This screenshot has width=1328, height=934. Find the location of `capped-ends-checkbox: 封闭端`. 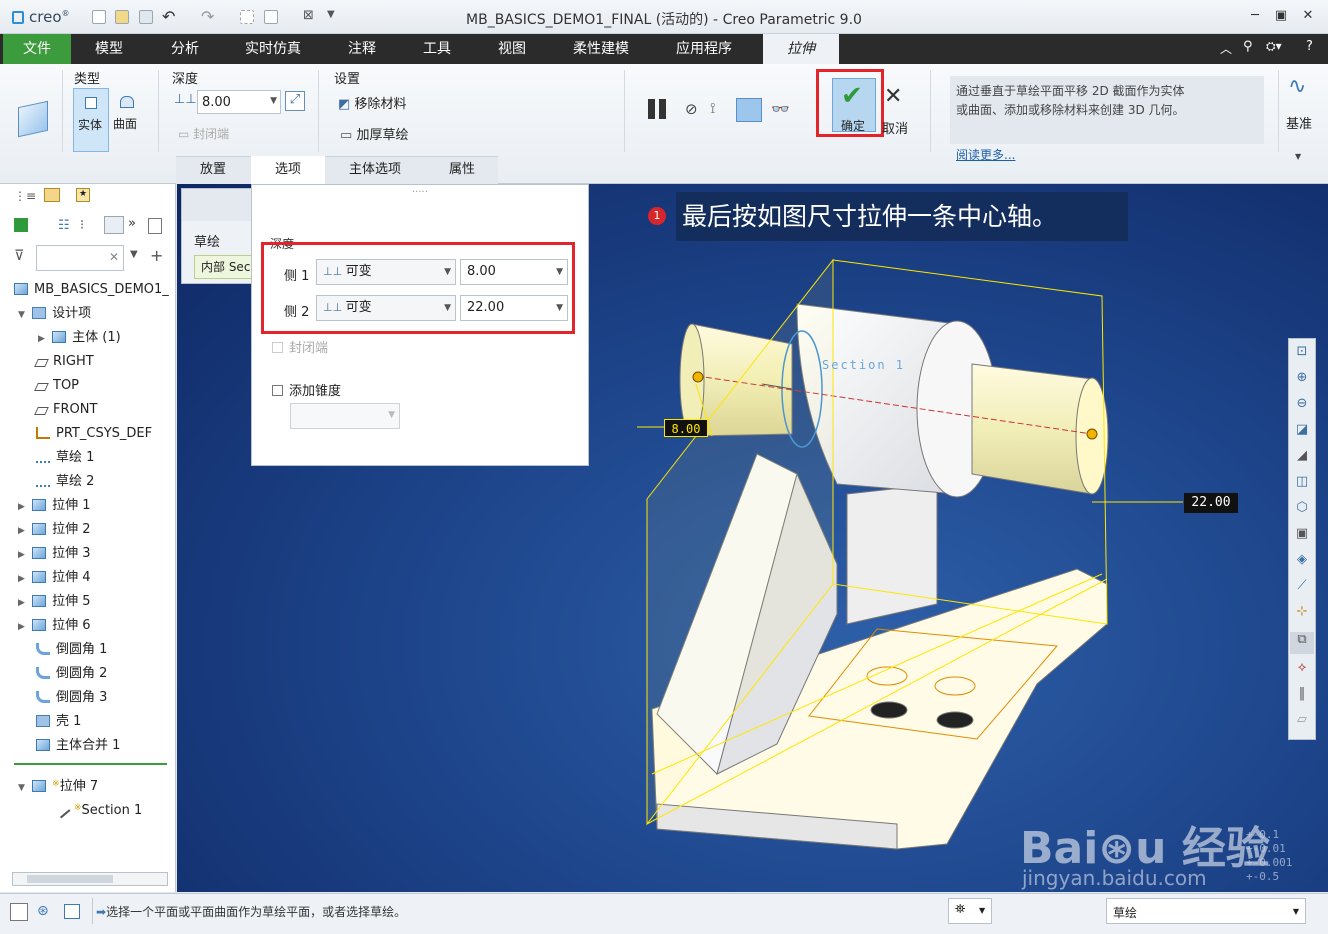

capped-ends-checkbox: 封闭端 is located at coordinates (300, 346).